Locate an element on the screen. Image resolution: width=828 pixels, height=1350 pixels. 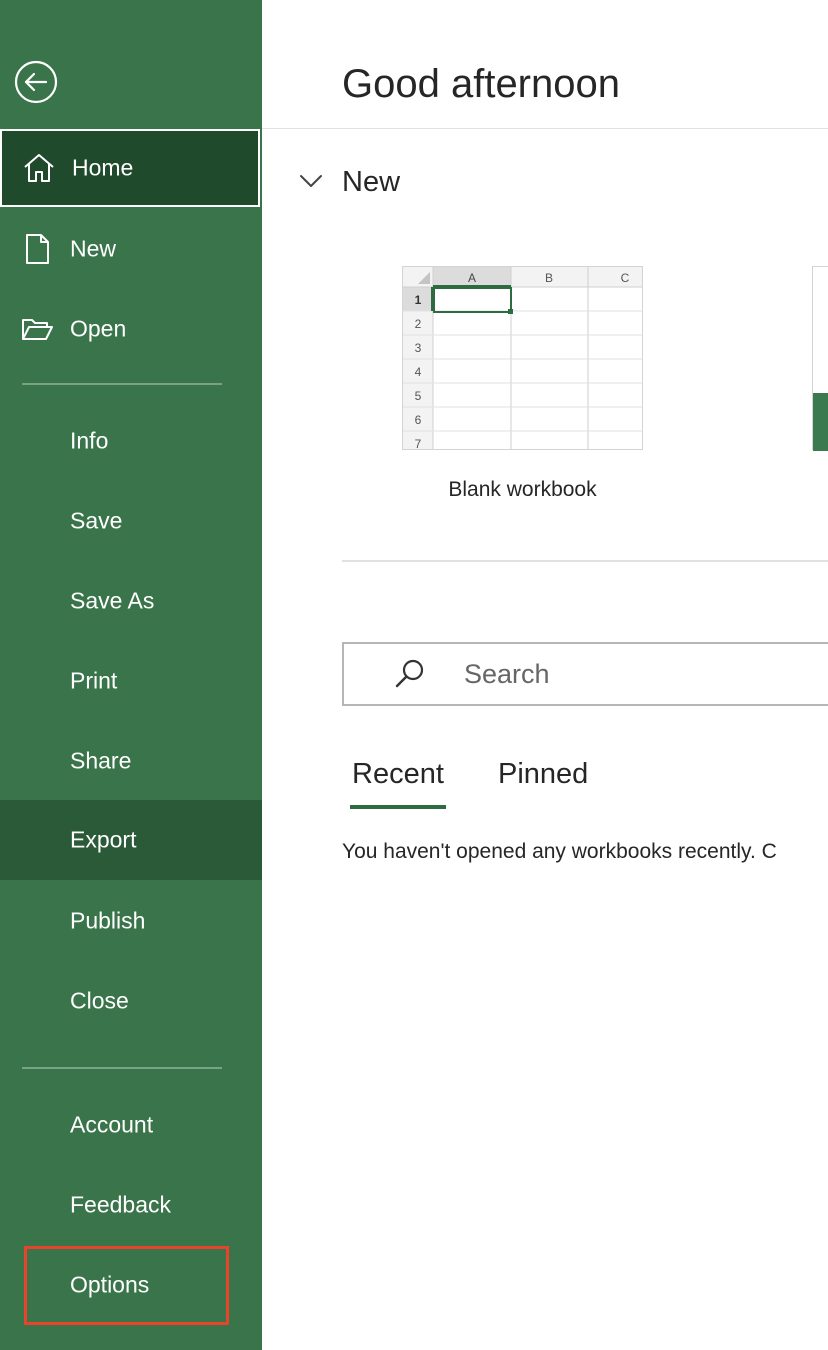
sidebar-item-open: Open is located at coordinates (131, 329).